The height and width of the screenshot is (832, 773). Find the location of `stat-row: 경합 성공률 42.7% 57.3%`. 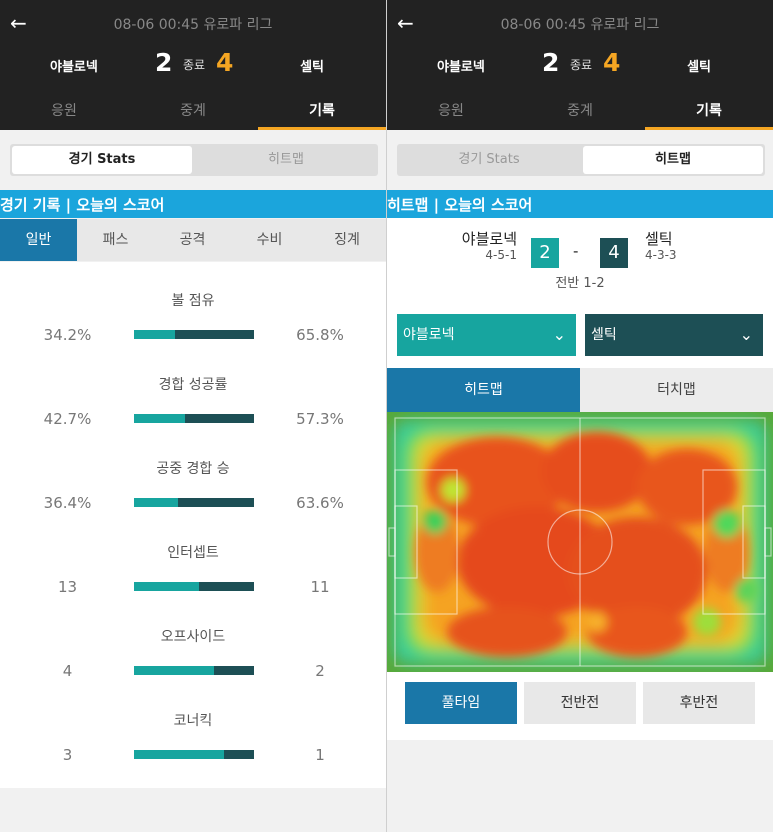

stat-row: 경합 성공률 42.7% 57.3% is located at coordinates (193, 398).